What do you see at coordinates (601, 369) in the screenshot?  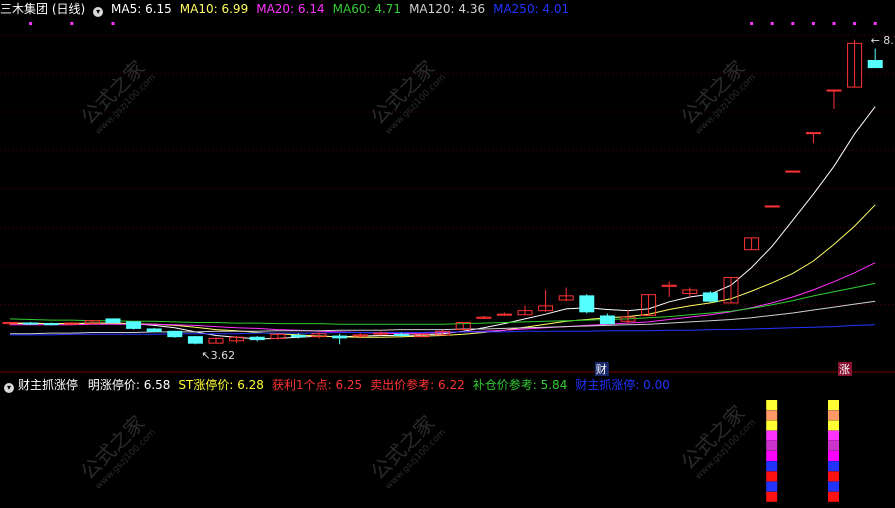 I see `marker-cai: 财` at bounding box center [601, 369].